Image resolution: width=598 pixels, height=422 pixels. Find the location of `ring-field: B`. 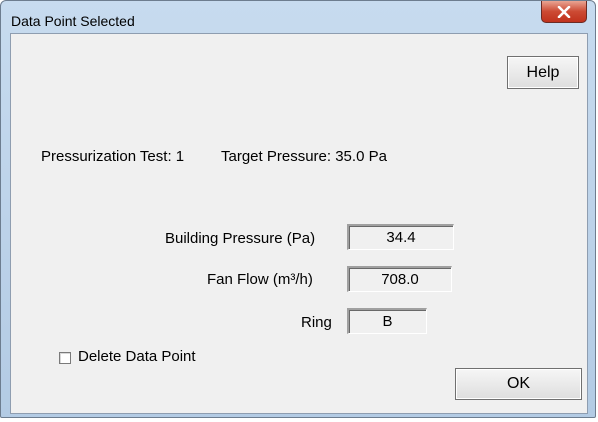

ring-field: B is located at coordinates (387, 321).